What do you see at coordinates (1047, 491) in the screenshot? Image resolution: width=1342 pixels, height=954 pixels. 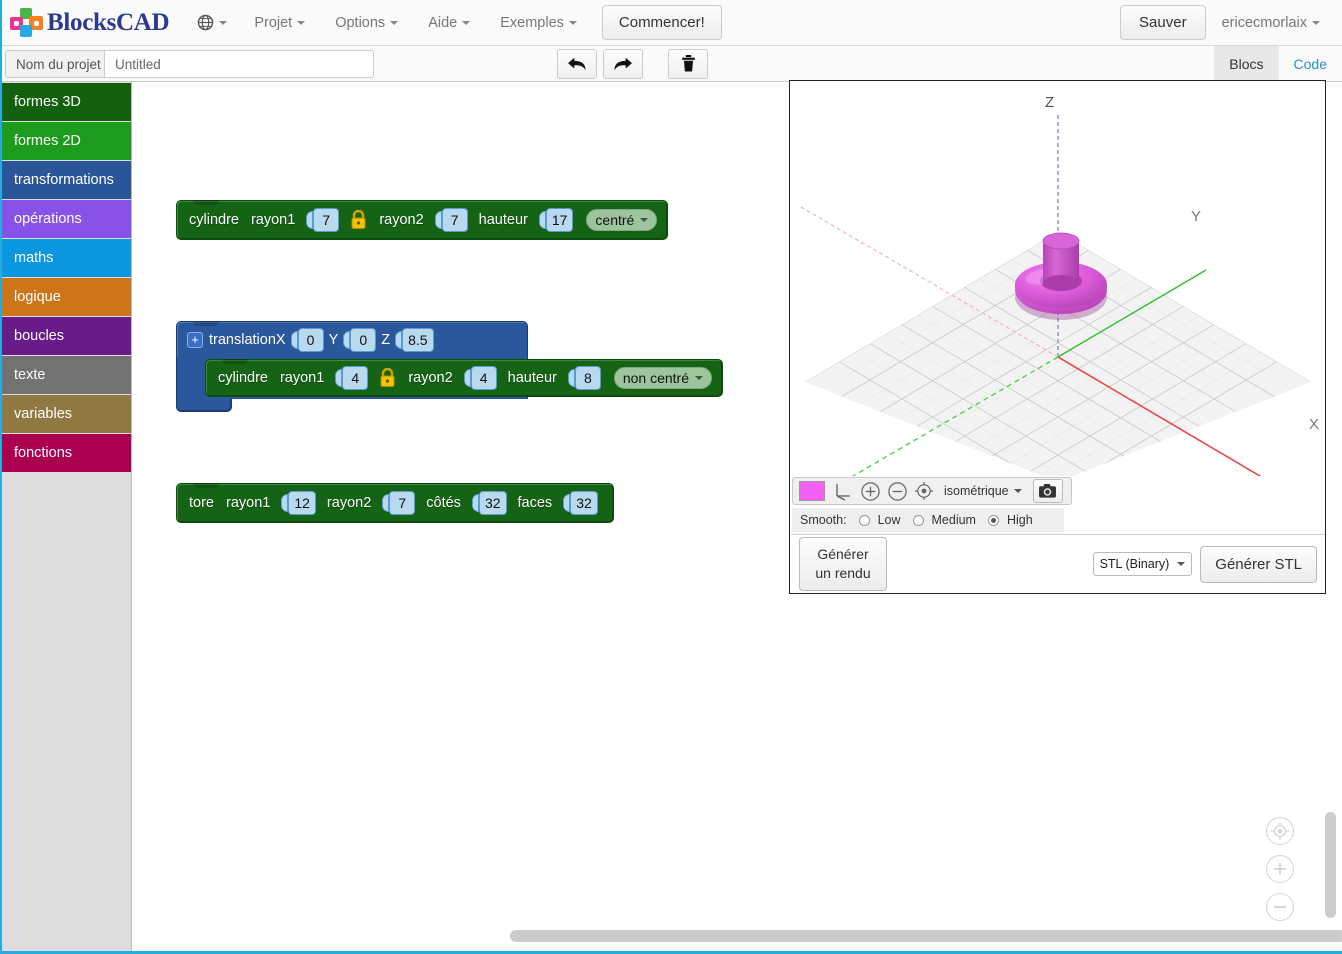 I see `screenshot-button` at bounding box center [1047, 491].